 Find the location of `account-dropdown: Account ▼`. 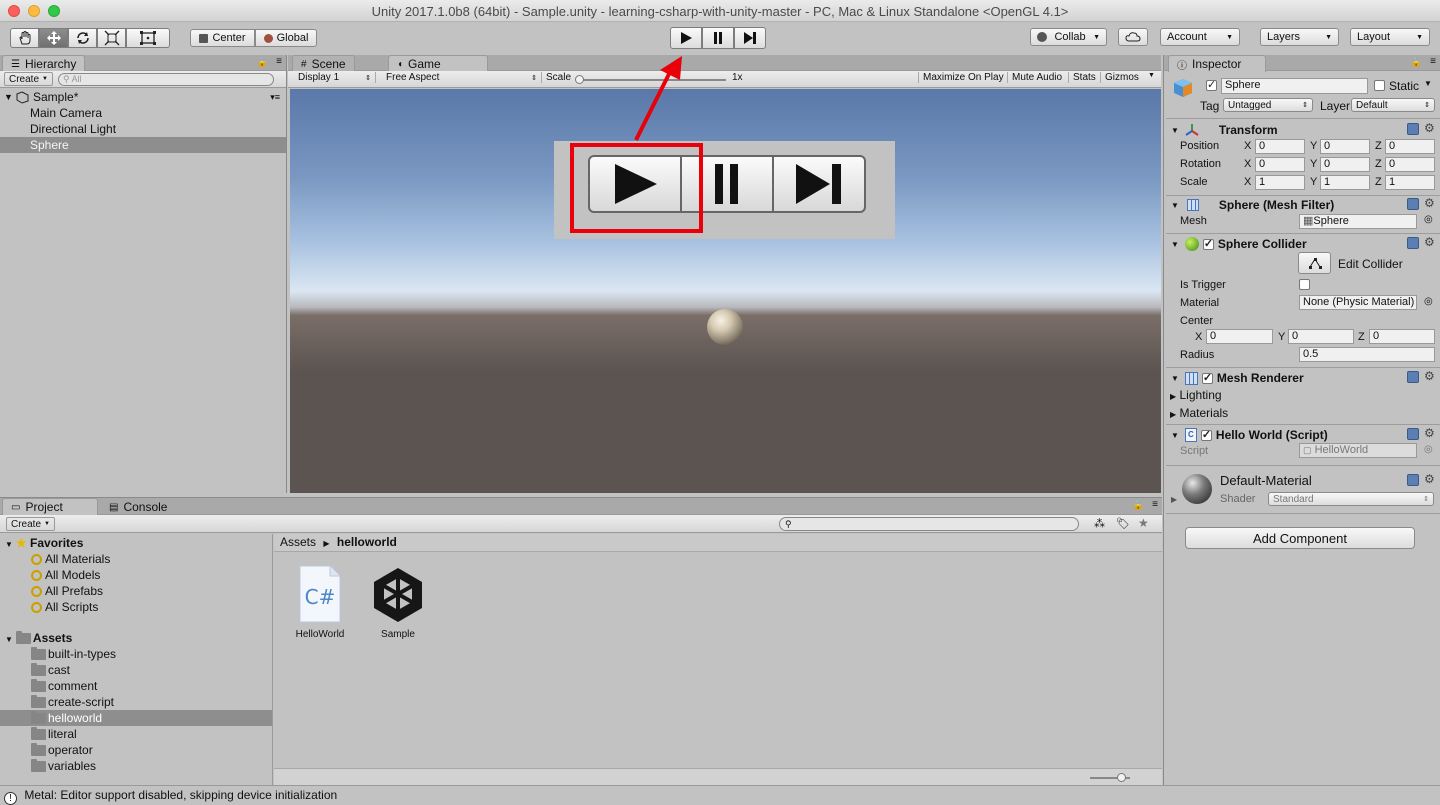

account-dropdown: Account ▼ is located at coordinates (1200, 37).